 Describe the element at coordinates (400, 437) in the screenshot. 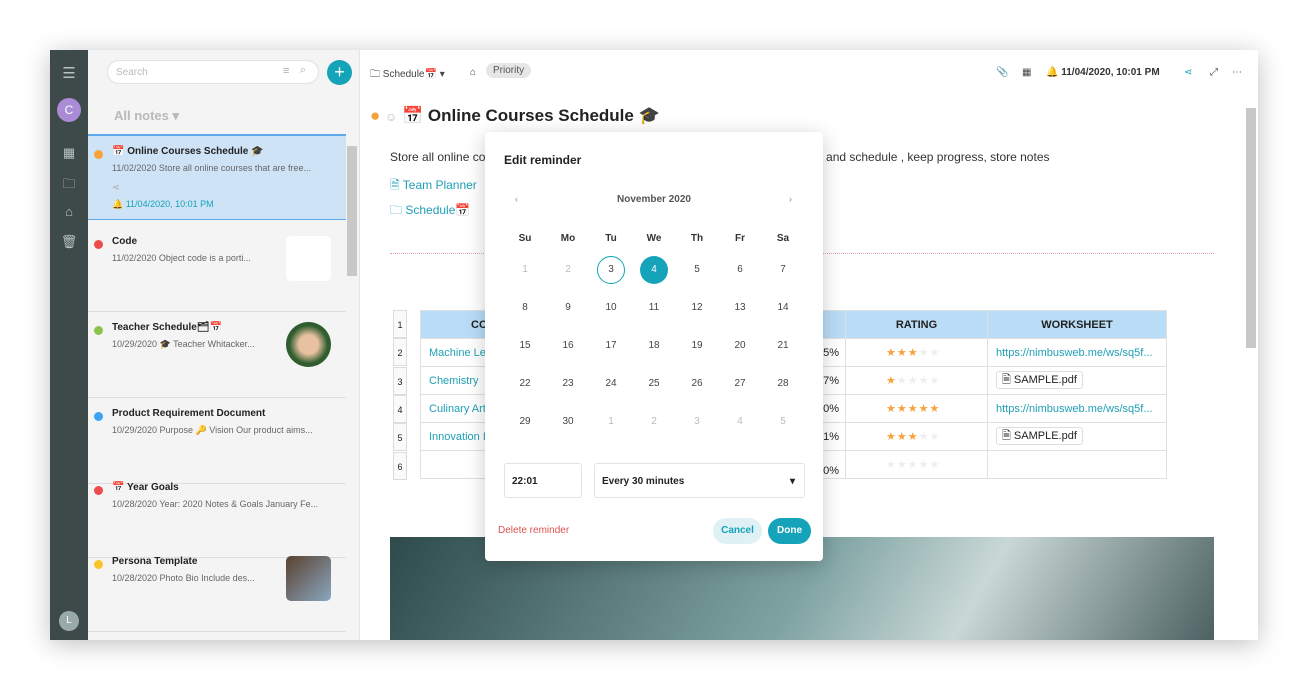

I see `row-number: 5` at that location.